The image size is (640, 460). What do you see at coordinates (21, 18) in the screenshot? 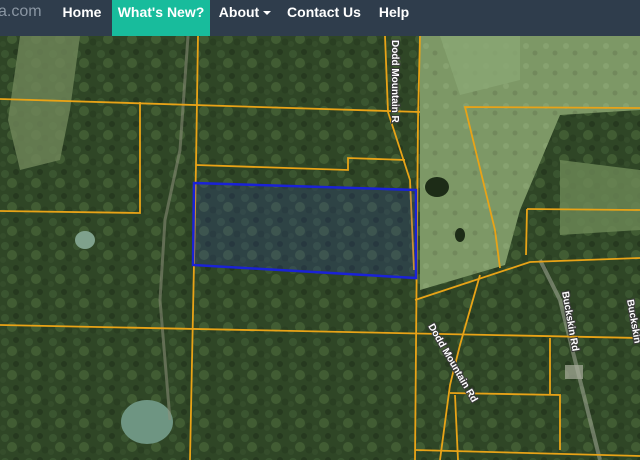
I see `site-brand: a.com` at bounding box center [21, 18].